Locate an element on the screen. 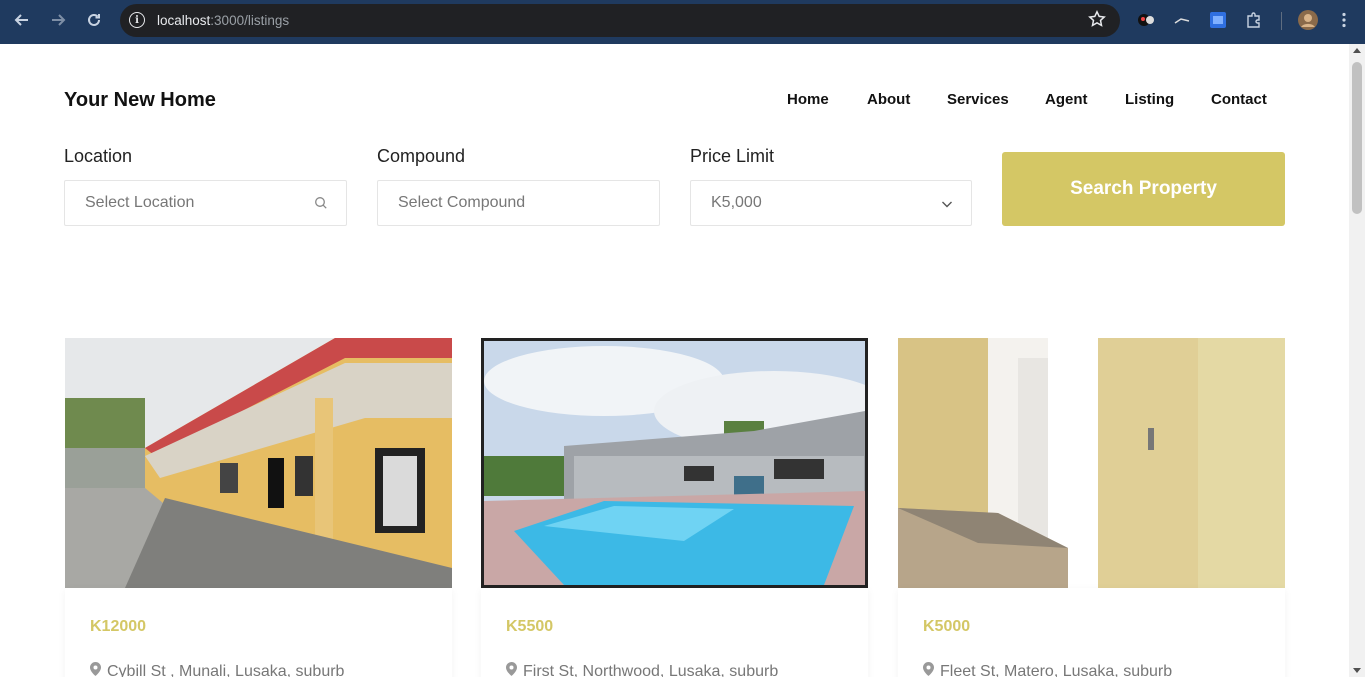  compound-input: Select Compound is located at coordinates (518, 203).